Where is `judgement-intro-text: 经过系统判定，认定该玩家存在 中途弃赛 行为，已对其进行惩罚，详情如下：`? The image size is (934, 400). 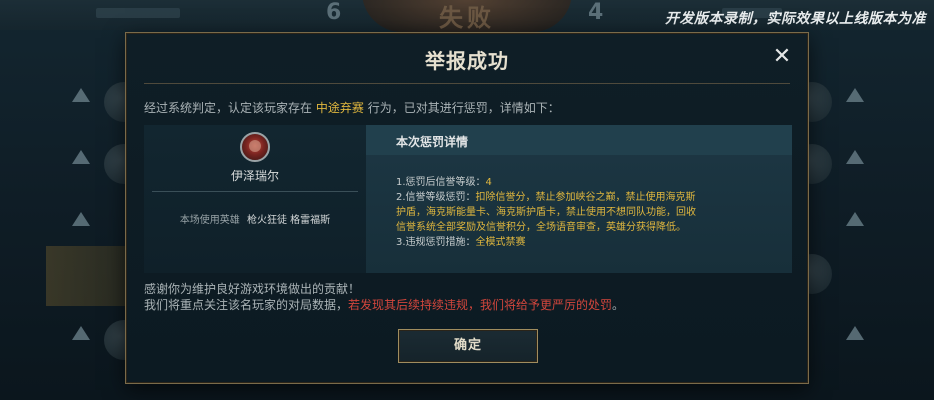
judgement-intro-text: 经过系统判定，认定该玩家存在 中途弃赛 行为，已对其进行惩罚，详情如下： is located at coordinates (352, 107).